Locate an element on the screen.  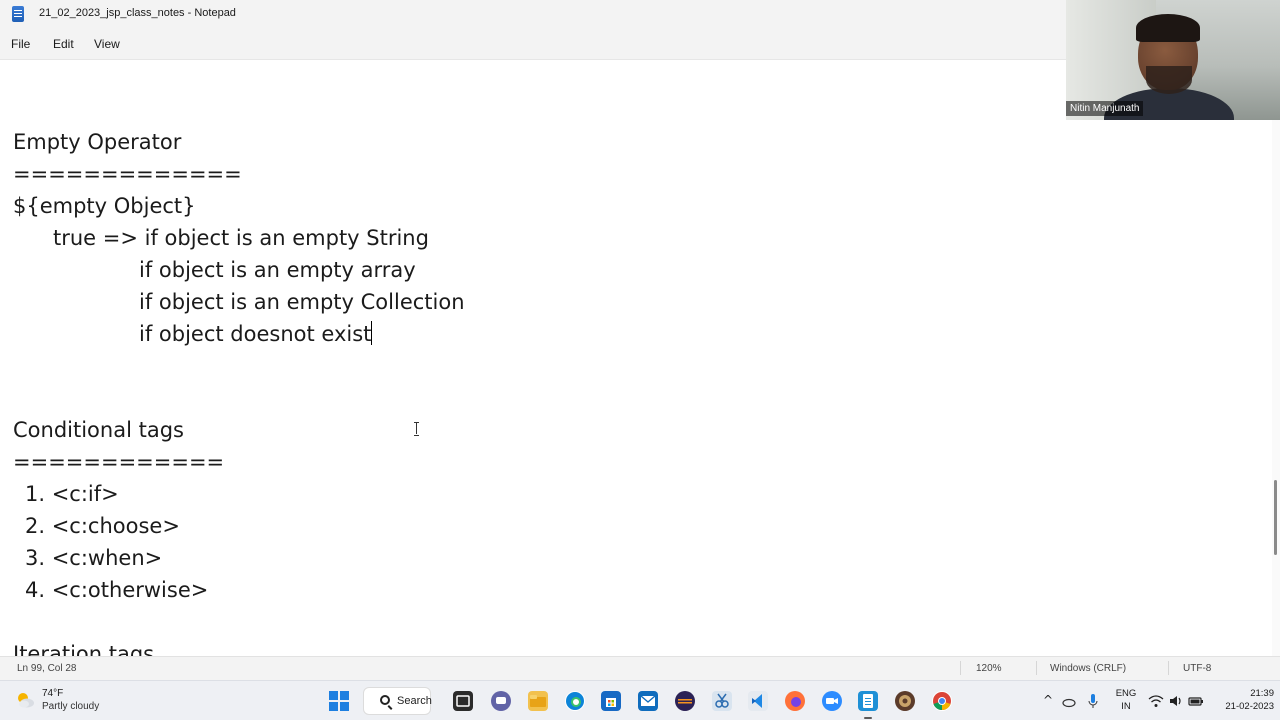
edge-icon is located at coordinates (575, 701).